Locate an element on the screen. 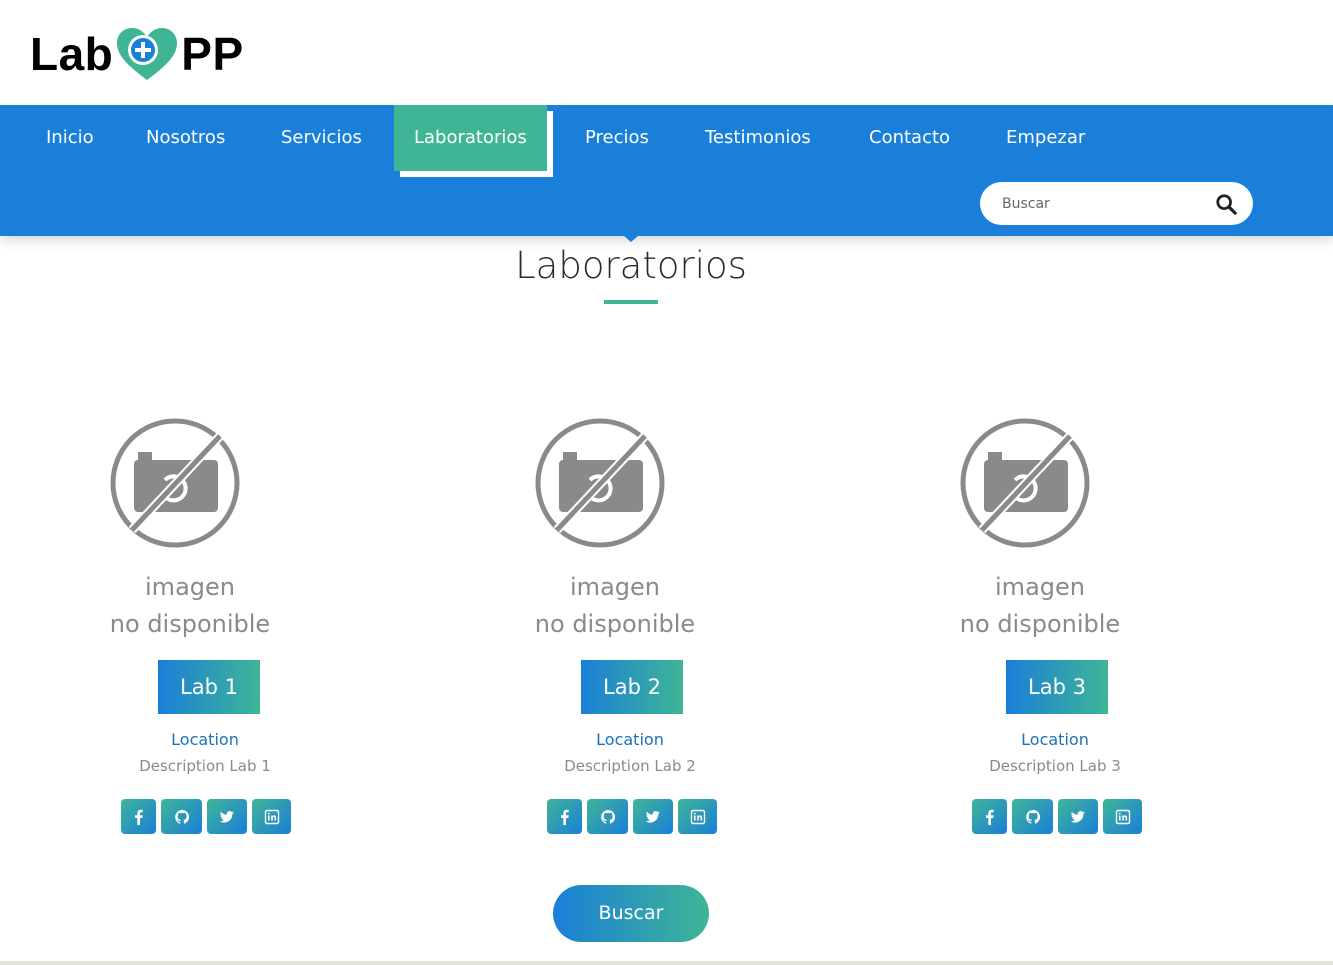  nav-pointer is located at coordinates (631, 239).